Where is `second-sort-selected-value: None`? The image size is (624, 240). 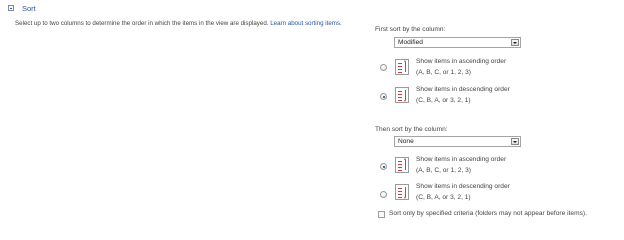
second-sort-selected-value: None is located at coordinates (406, 141).